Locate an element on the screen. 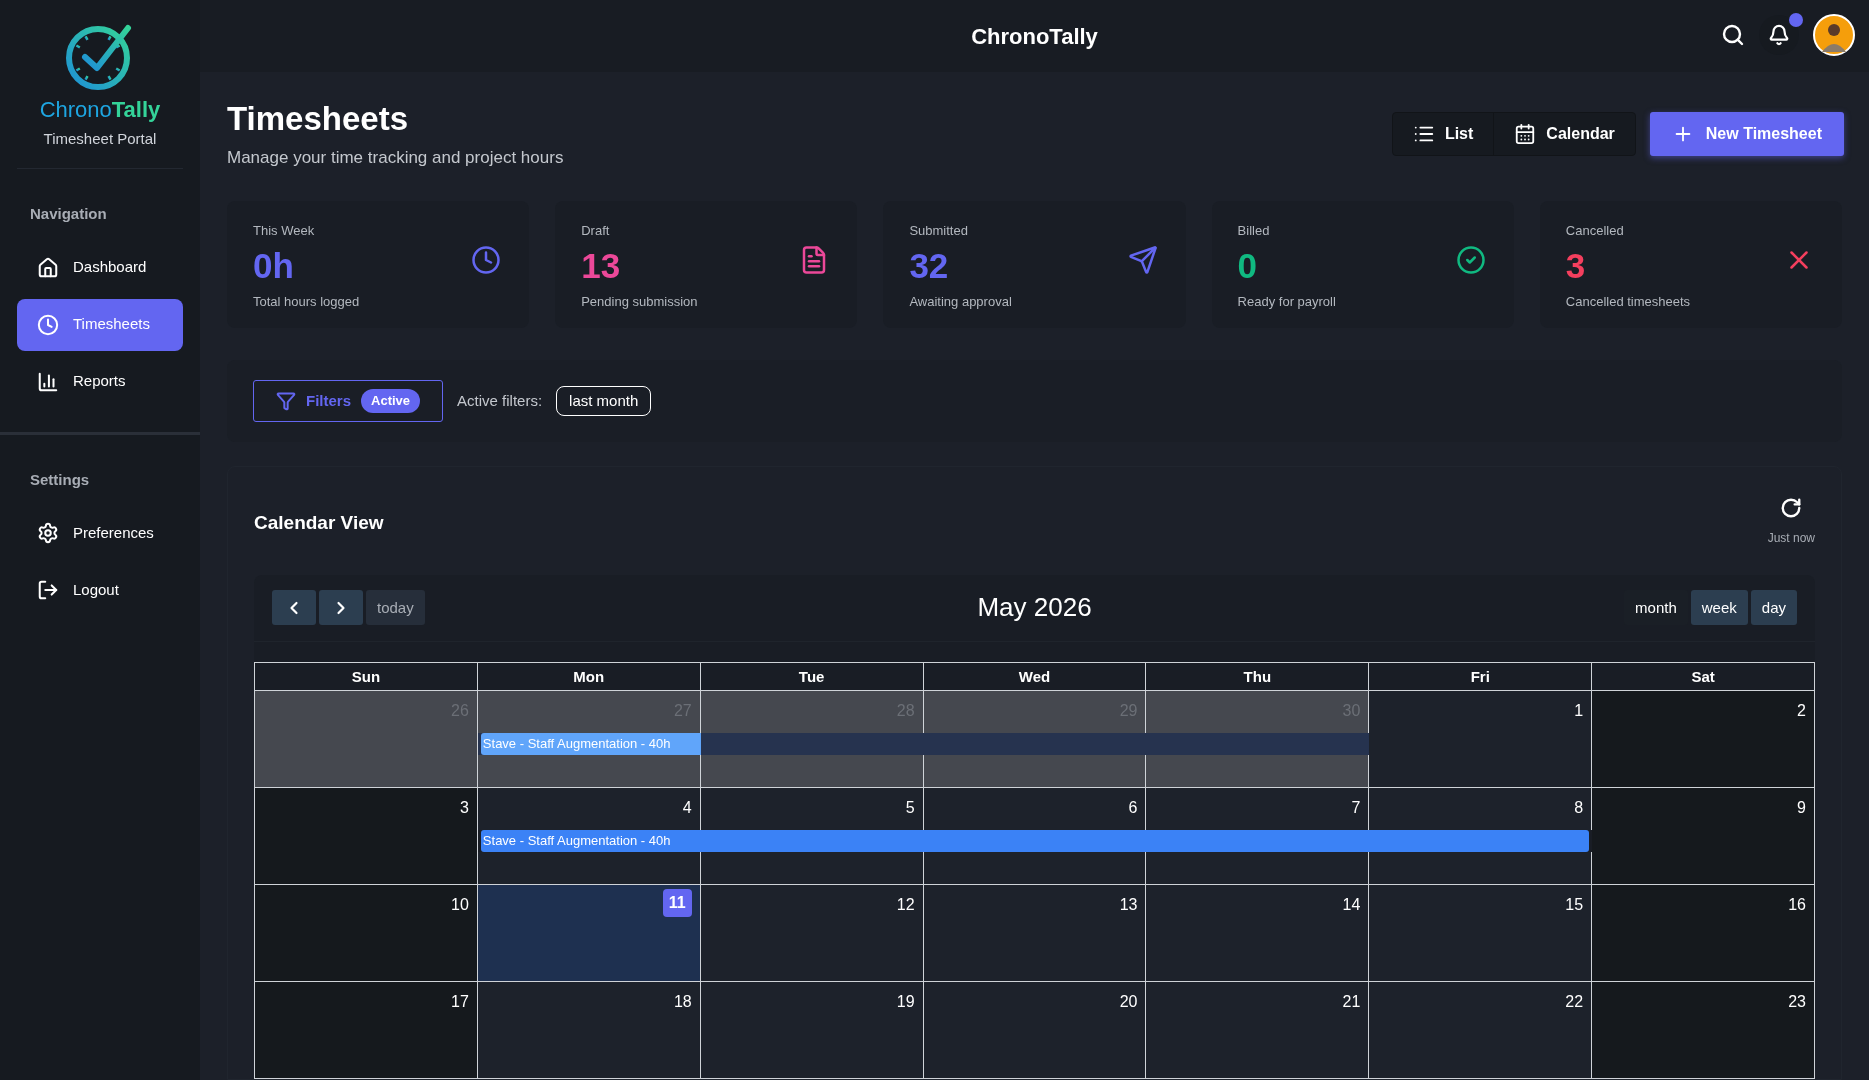 The height and width of the screenshot is (1080, 1869). nav-item: Preferences is located at coordinates (100, 533).